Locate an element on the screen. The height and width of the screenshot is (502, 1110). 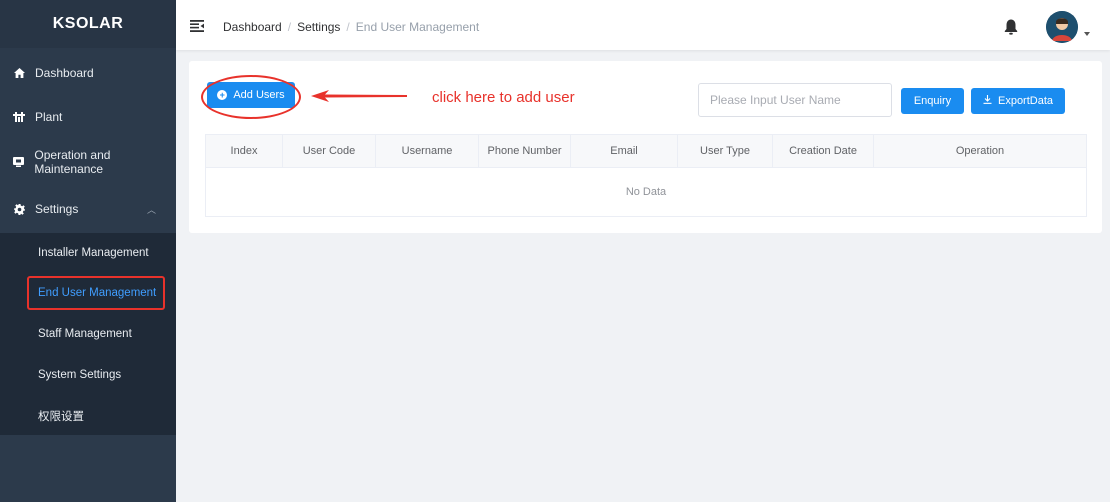
sidebar-item-label: Staff Management is located at coordinates (85, 334).